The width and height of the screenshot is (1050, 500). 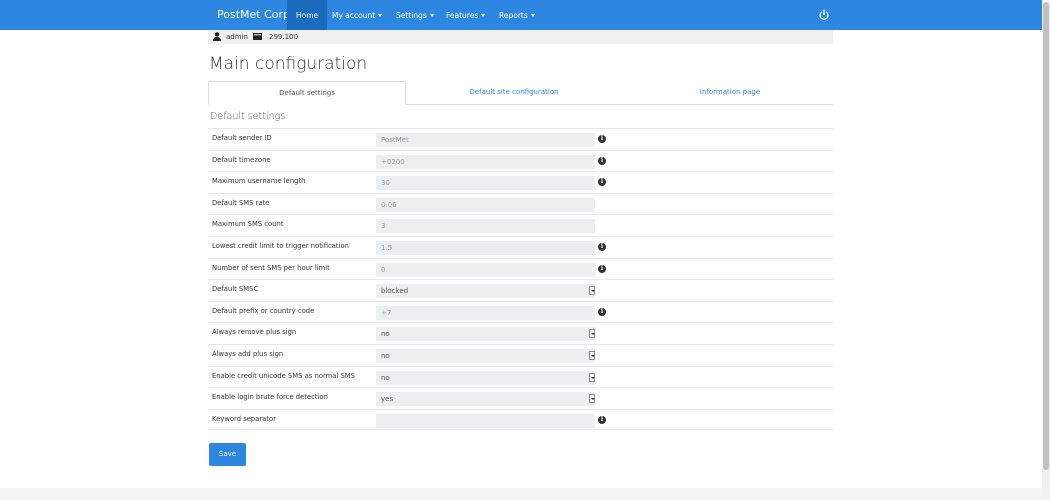 I want to click on setting-label: Default timezone, so click(x=241, y=159).